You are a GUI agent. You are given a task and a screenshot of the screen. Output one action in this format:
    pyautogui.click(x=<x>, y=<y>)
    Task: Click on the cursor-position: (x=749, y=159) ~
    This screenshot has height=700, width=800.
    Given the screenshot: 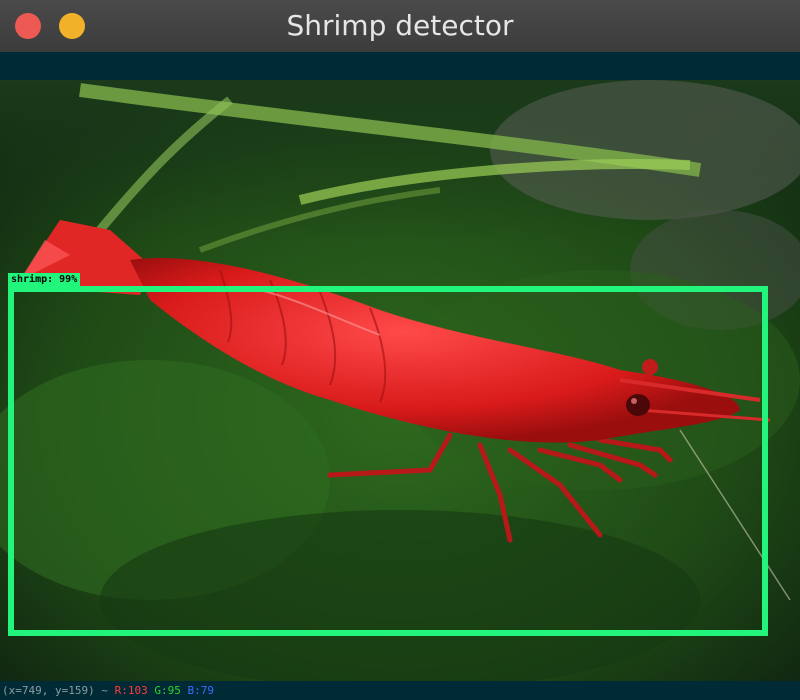 What is the action you would take?
    pyautogui.click(x=55, y=690)
    